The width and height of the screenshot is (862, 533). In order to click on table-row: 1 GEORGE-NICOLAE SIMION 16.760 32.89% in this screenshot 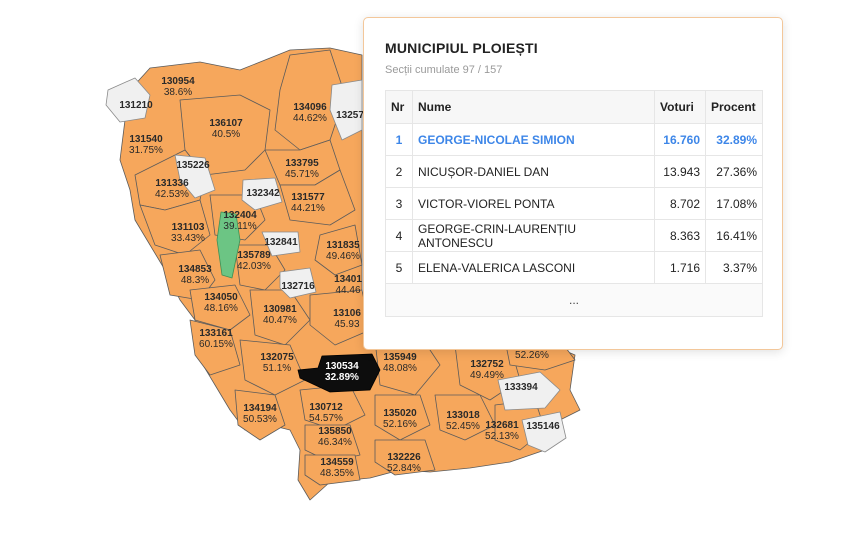, I will do `click(574, 139)`.